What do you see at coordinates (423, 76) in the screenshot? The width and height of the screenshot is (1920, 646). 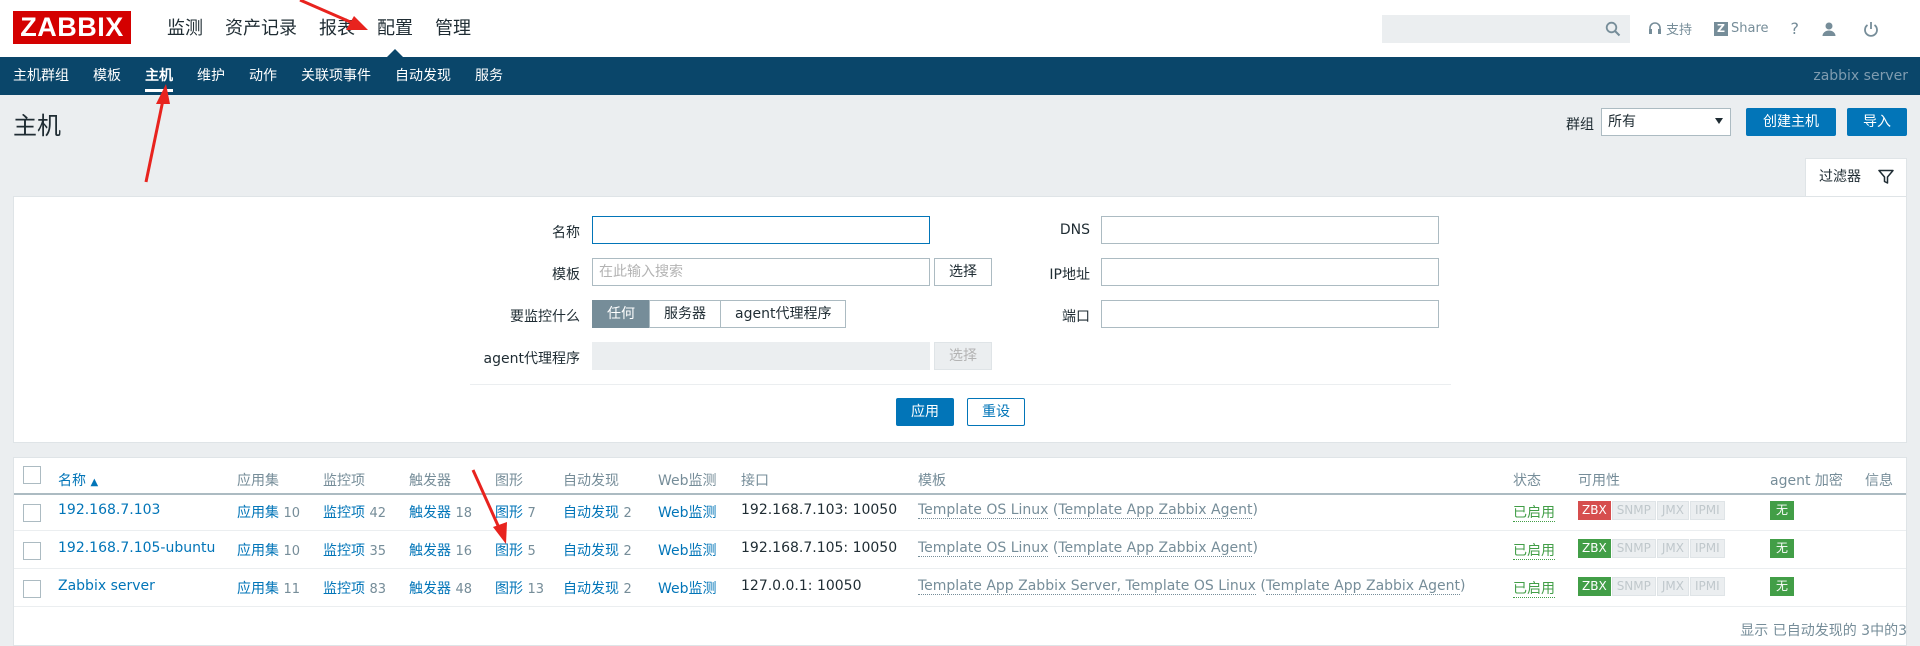 I see `submenu-discovery: 自动发现` at bounding box center [423, 76].